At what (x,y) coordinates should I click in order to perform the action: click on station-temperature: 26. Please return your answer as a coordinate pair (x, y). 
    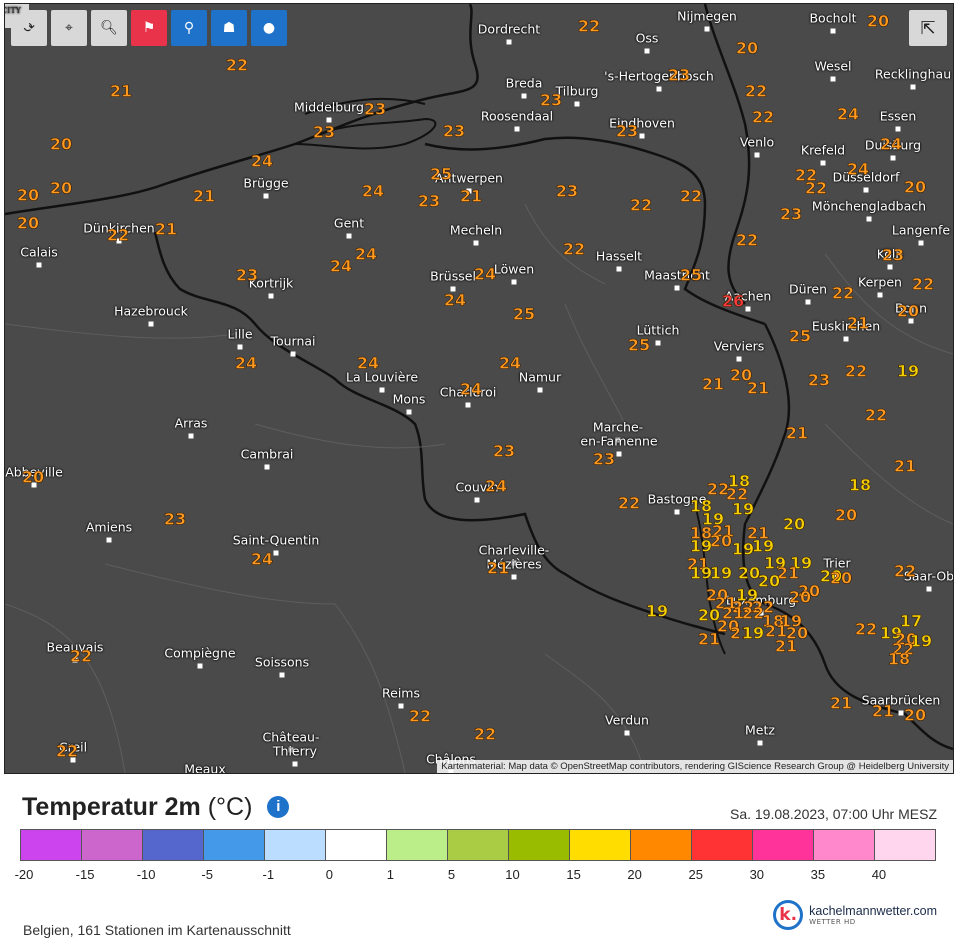
    Looking at the image, I should click on (733, 301).